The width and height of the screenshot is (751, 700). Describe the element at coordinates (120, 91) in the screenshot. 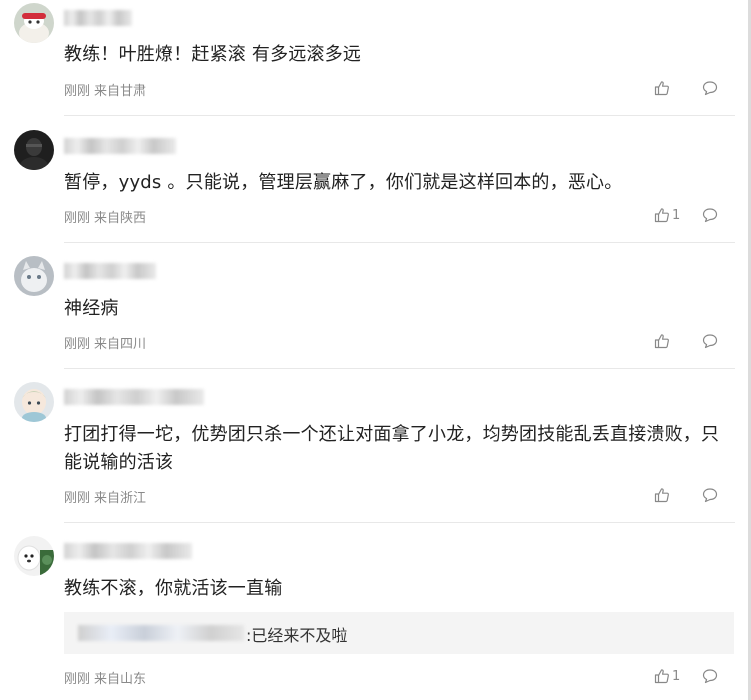

I see `comment-location: 来自甘肃` at that location.